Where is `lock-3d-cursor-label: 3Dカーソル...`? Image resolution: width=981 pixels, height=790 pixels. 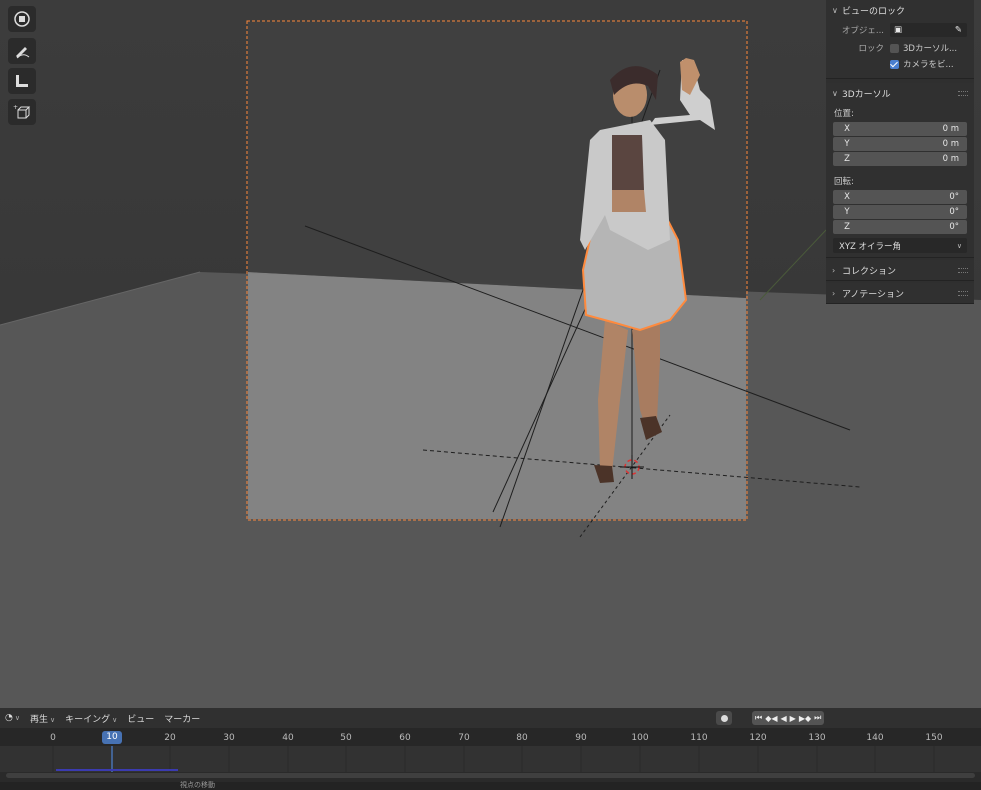
lock-3d-cursor-label: 3Dカーソル... is located at coordinates (930, 49).